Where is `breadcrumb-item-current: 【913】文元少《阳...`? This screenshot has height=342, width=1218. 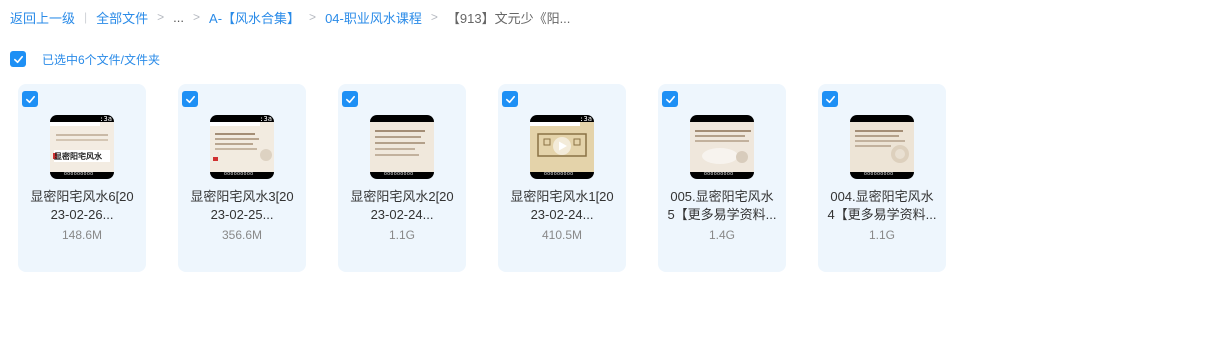 breadcrumb-item-current: 【913】文元少《阳... is located at coordinates (508, 18).